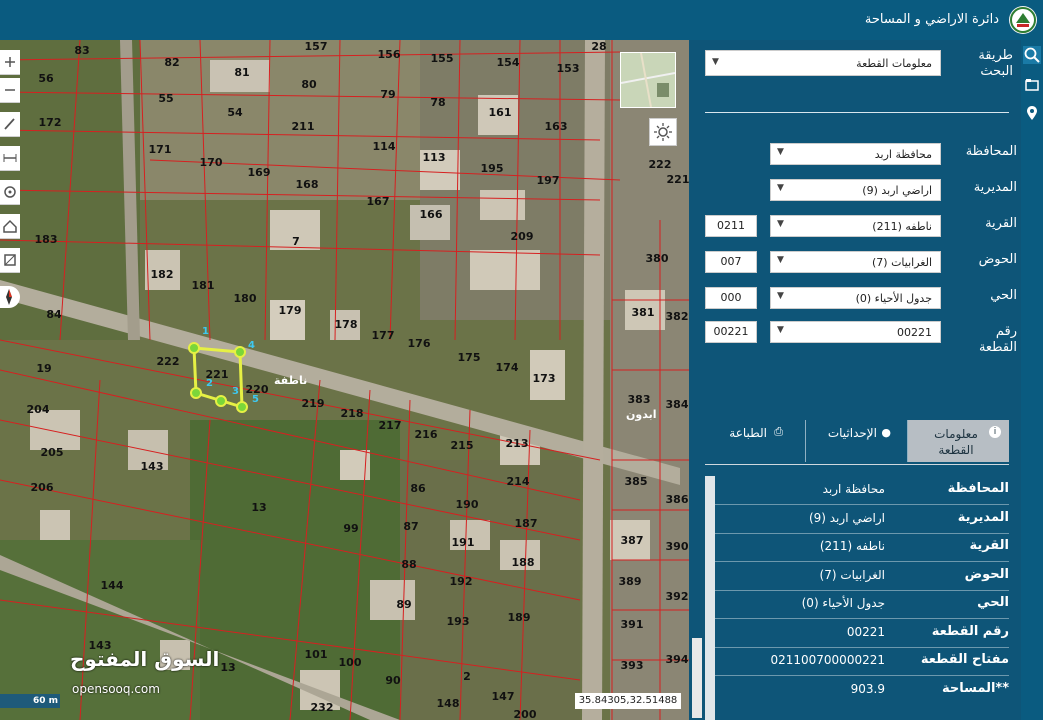 Image resolution: width=1043 pixels, height=720 pixels. What do you see at coordinates (352, 413) in the screenshot?
I see `parcel-number-label: 218` at bounding box center [352, 413].